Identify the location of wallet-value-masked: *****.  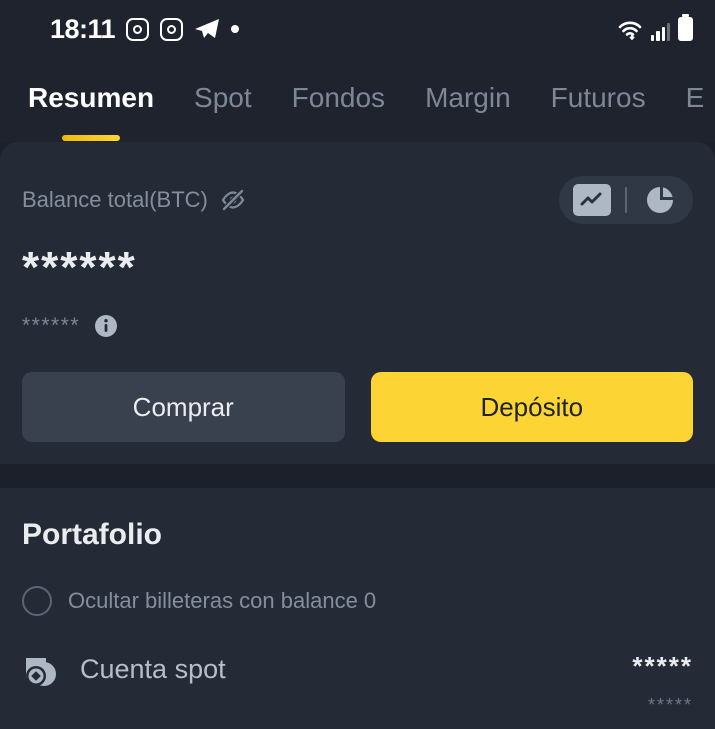
(662, 666).